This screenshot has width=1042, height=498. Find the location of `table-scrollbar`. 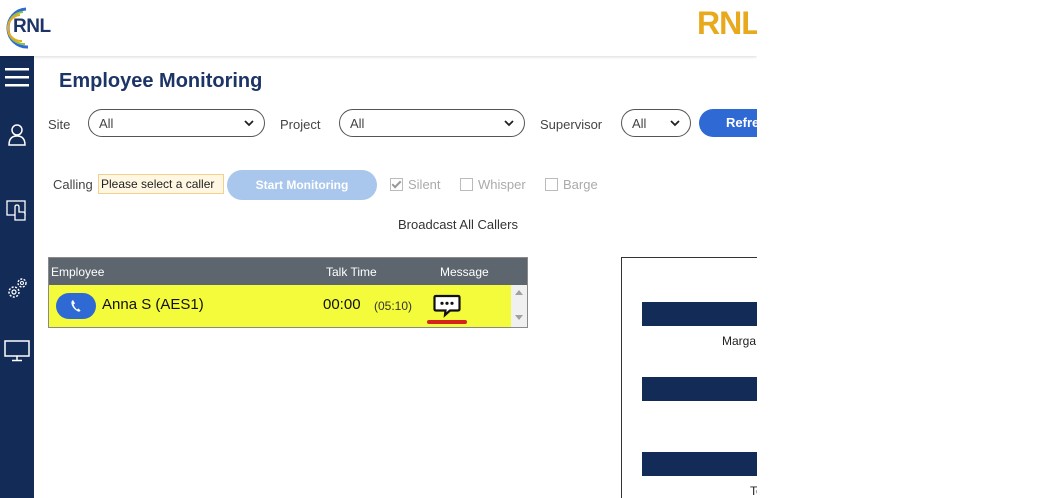

table-scrollbar is located at coordinates (519, 306).